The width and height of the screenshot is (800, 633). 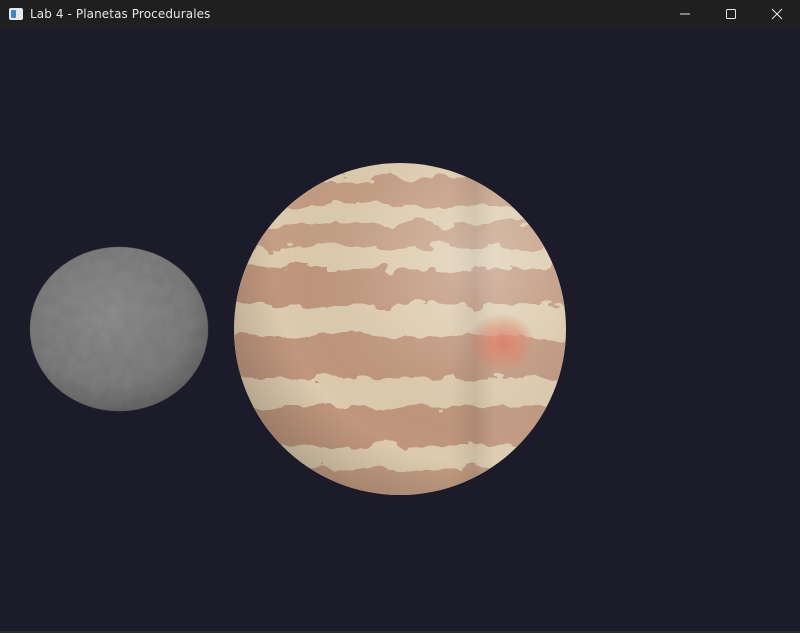 I want to click on close-button, so click(x=777, y=14).